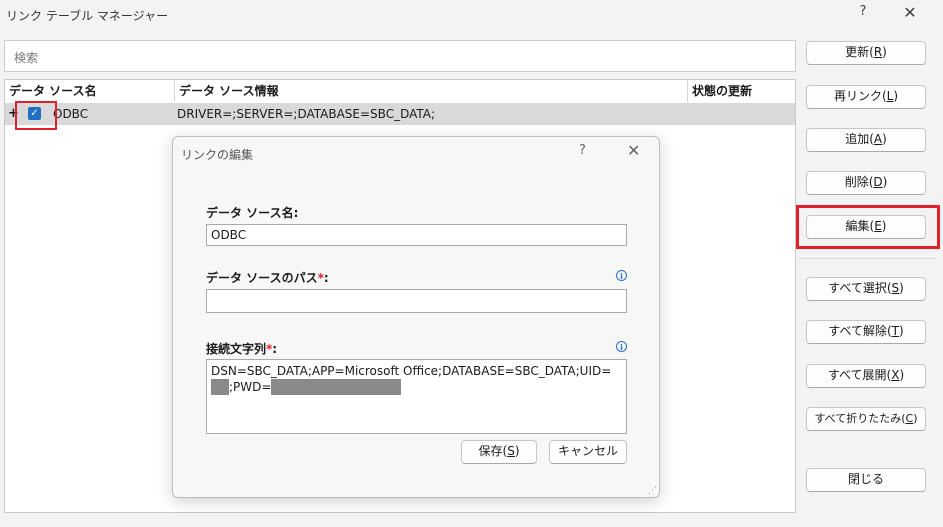 The width and height of the screenshot is (943, 527). What do you see at coordinates (910, 14) in the screenshot?
I see `close-icon: ✕` at bounding box center [910, 14].